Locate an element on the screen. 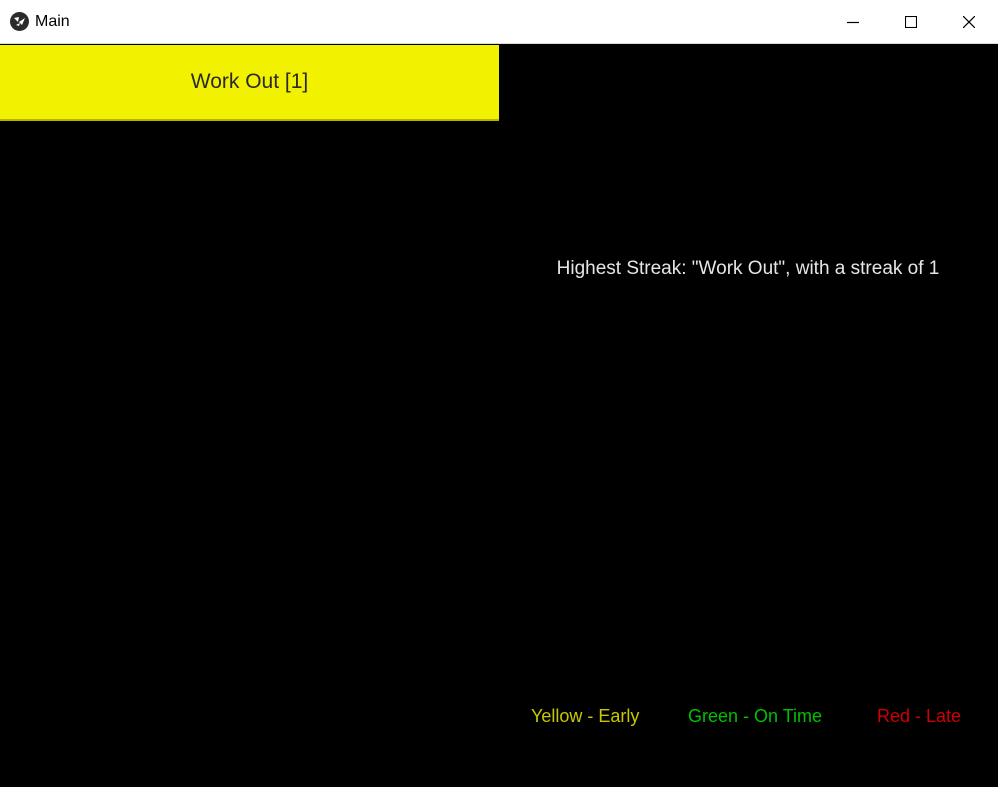  minimize-button is located at coordinates (853, 22).